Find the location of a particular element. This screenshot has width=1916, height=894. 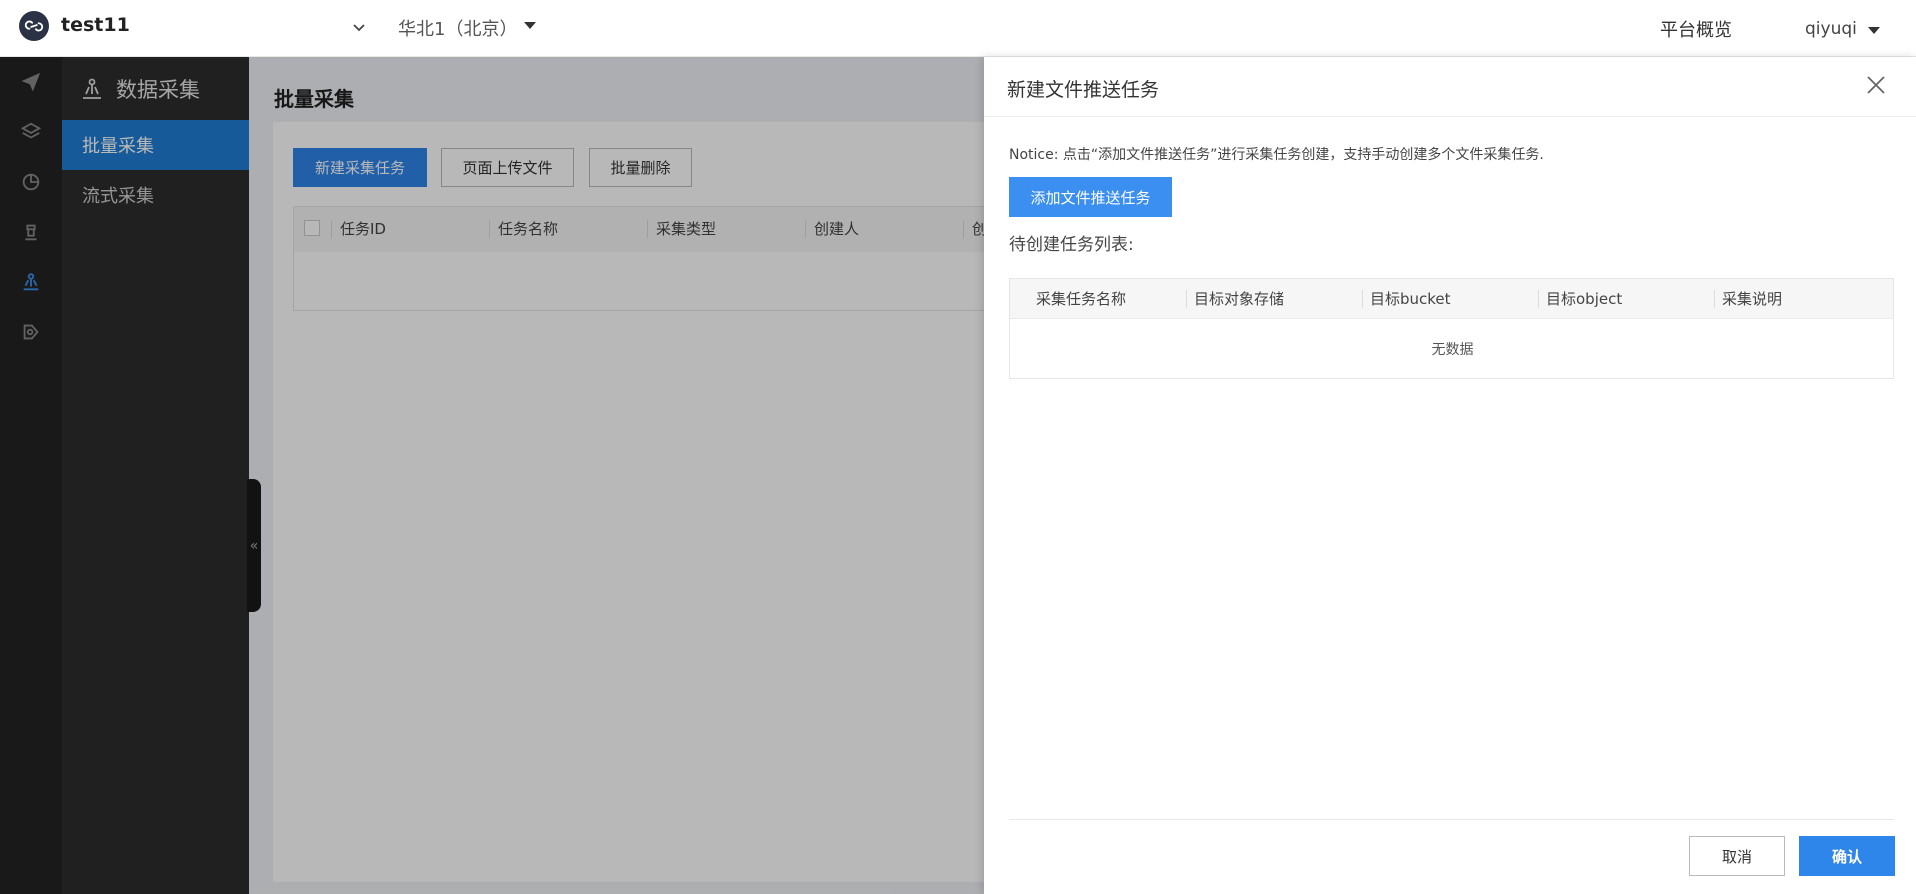

close-icon is located at coordinates (1876, 85).